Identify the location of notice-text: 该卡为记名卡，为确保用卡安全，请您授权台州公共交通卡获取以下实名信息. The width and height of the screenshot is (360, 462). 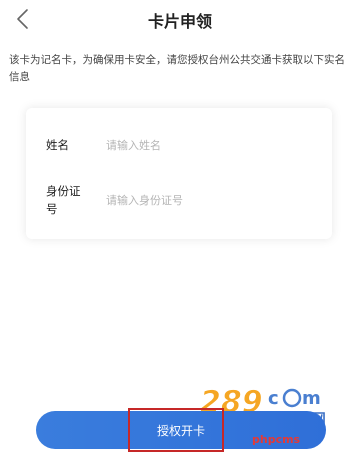
(177, 68).